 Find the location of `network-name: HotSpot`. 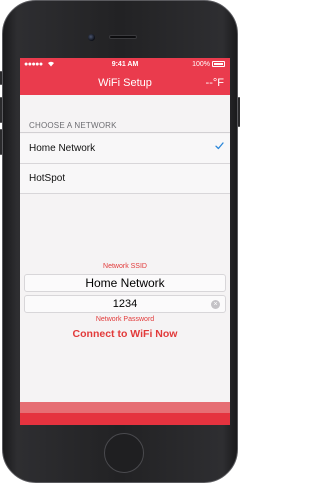

network-name: HotSpot is located at coordinates (47, 178).